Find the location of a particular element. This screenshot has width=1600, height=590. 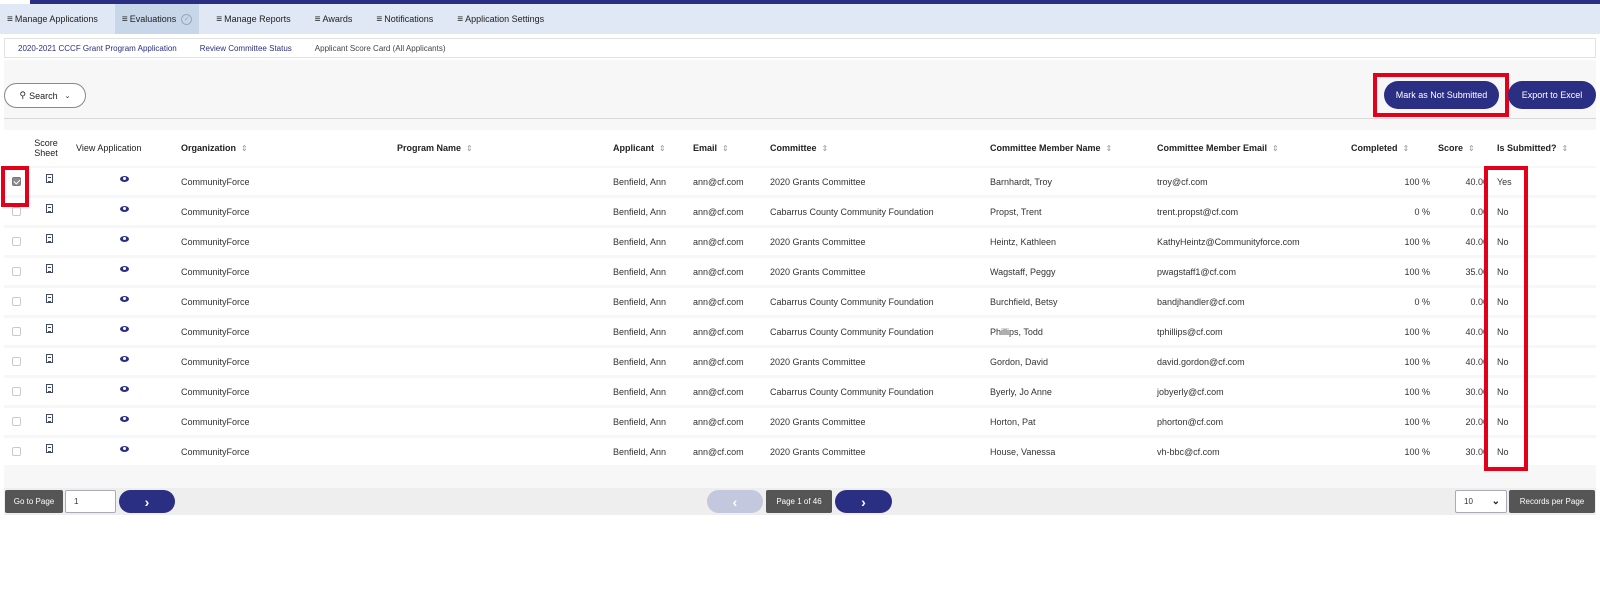

header-completed: Completed ⇕ is located at coordinates (1380, 148).